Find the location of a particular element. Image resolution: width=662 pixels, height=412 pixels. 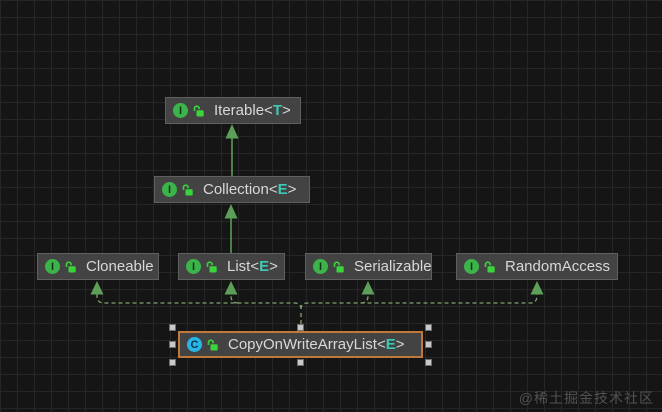

node-label: Cloneable is located at coordinates (120, 266).